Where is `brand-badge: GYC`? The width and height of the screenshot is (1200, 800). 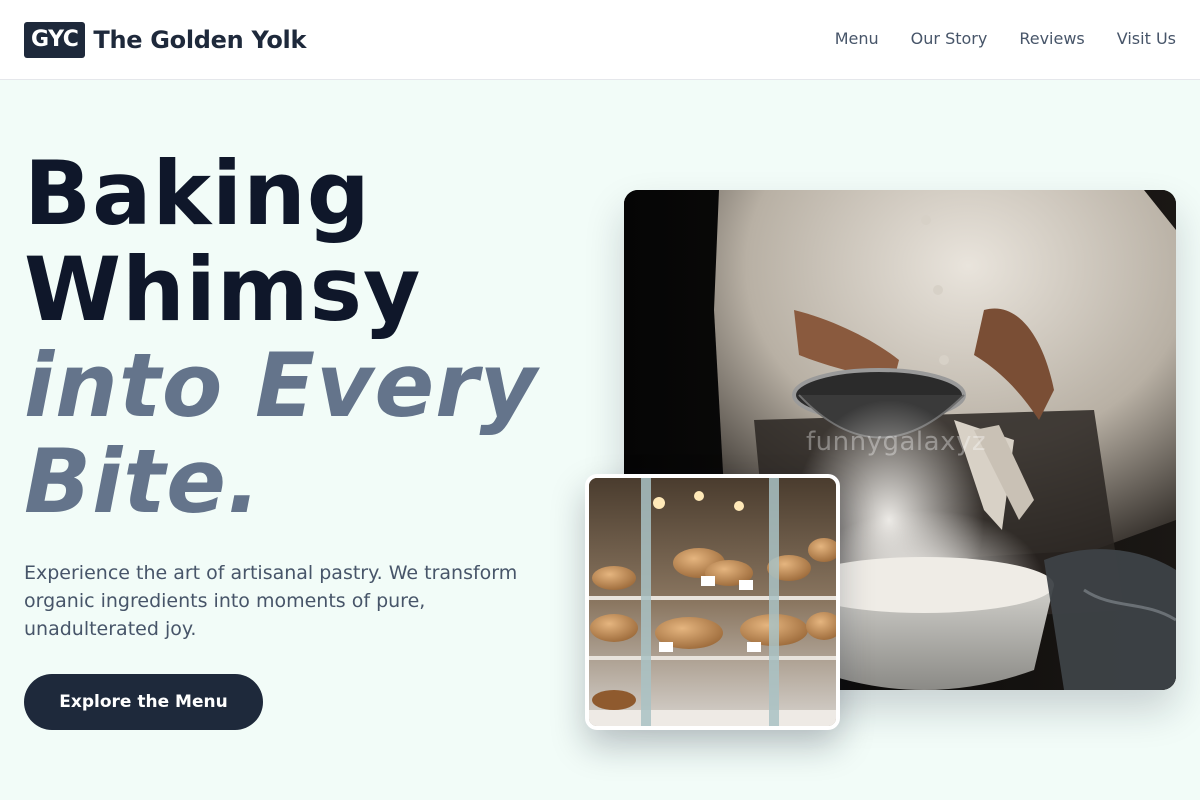 brand-badge: GYC is located at coordinates (55, 40).